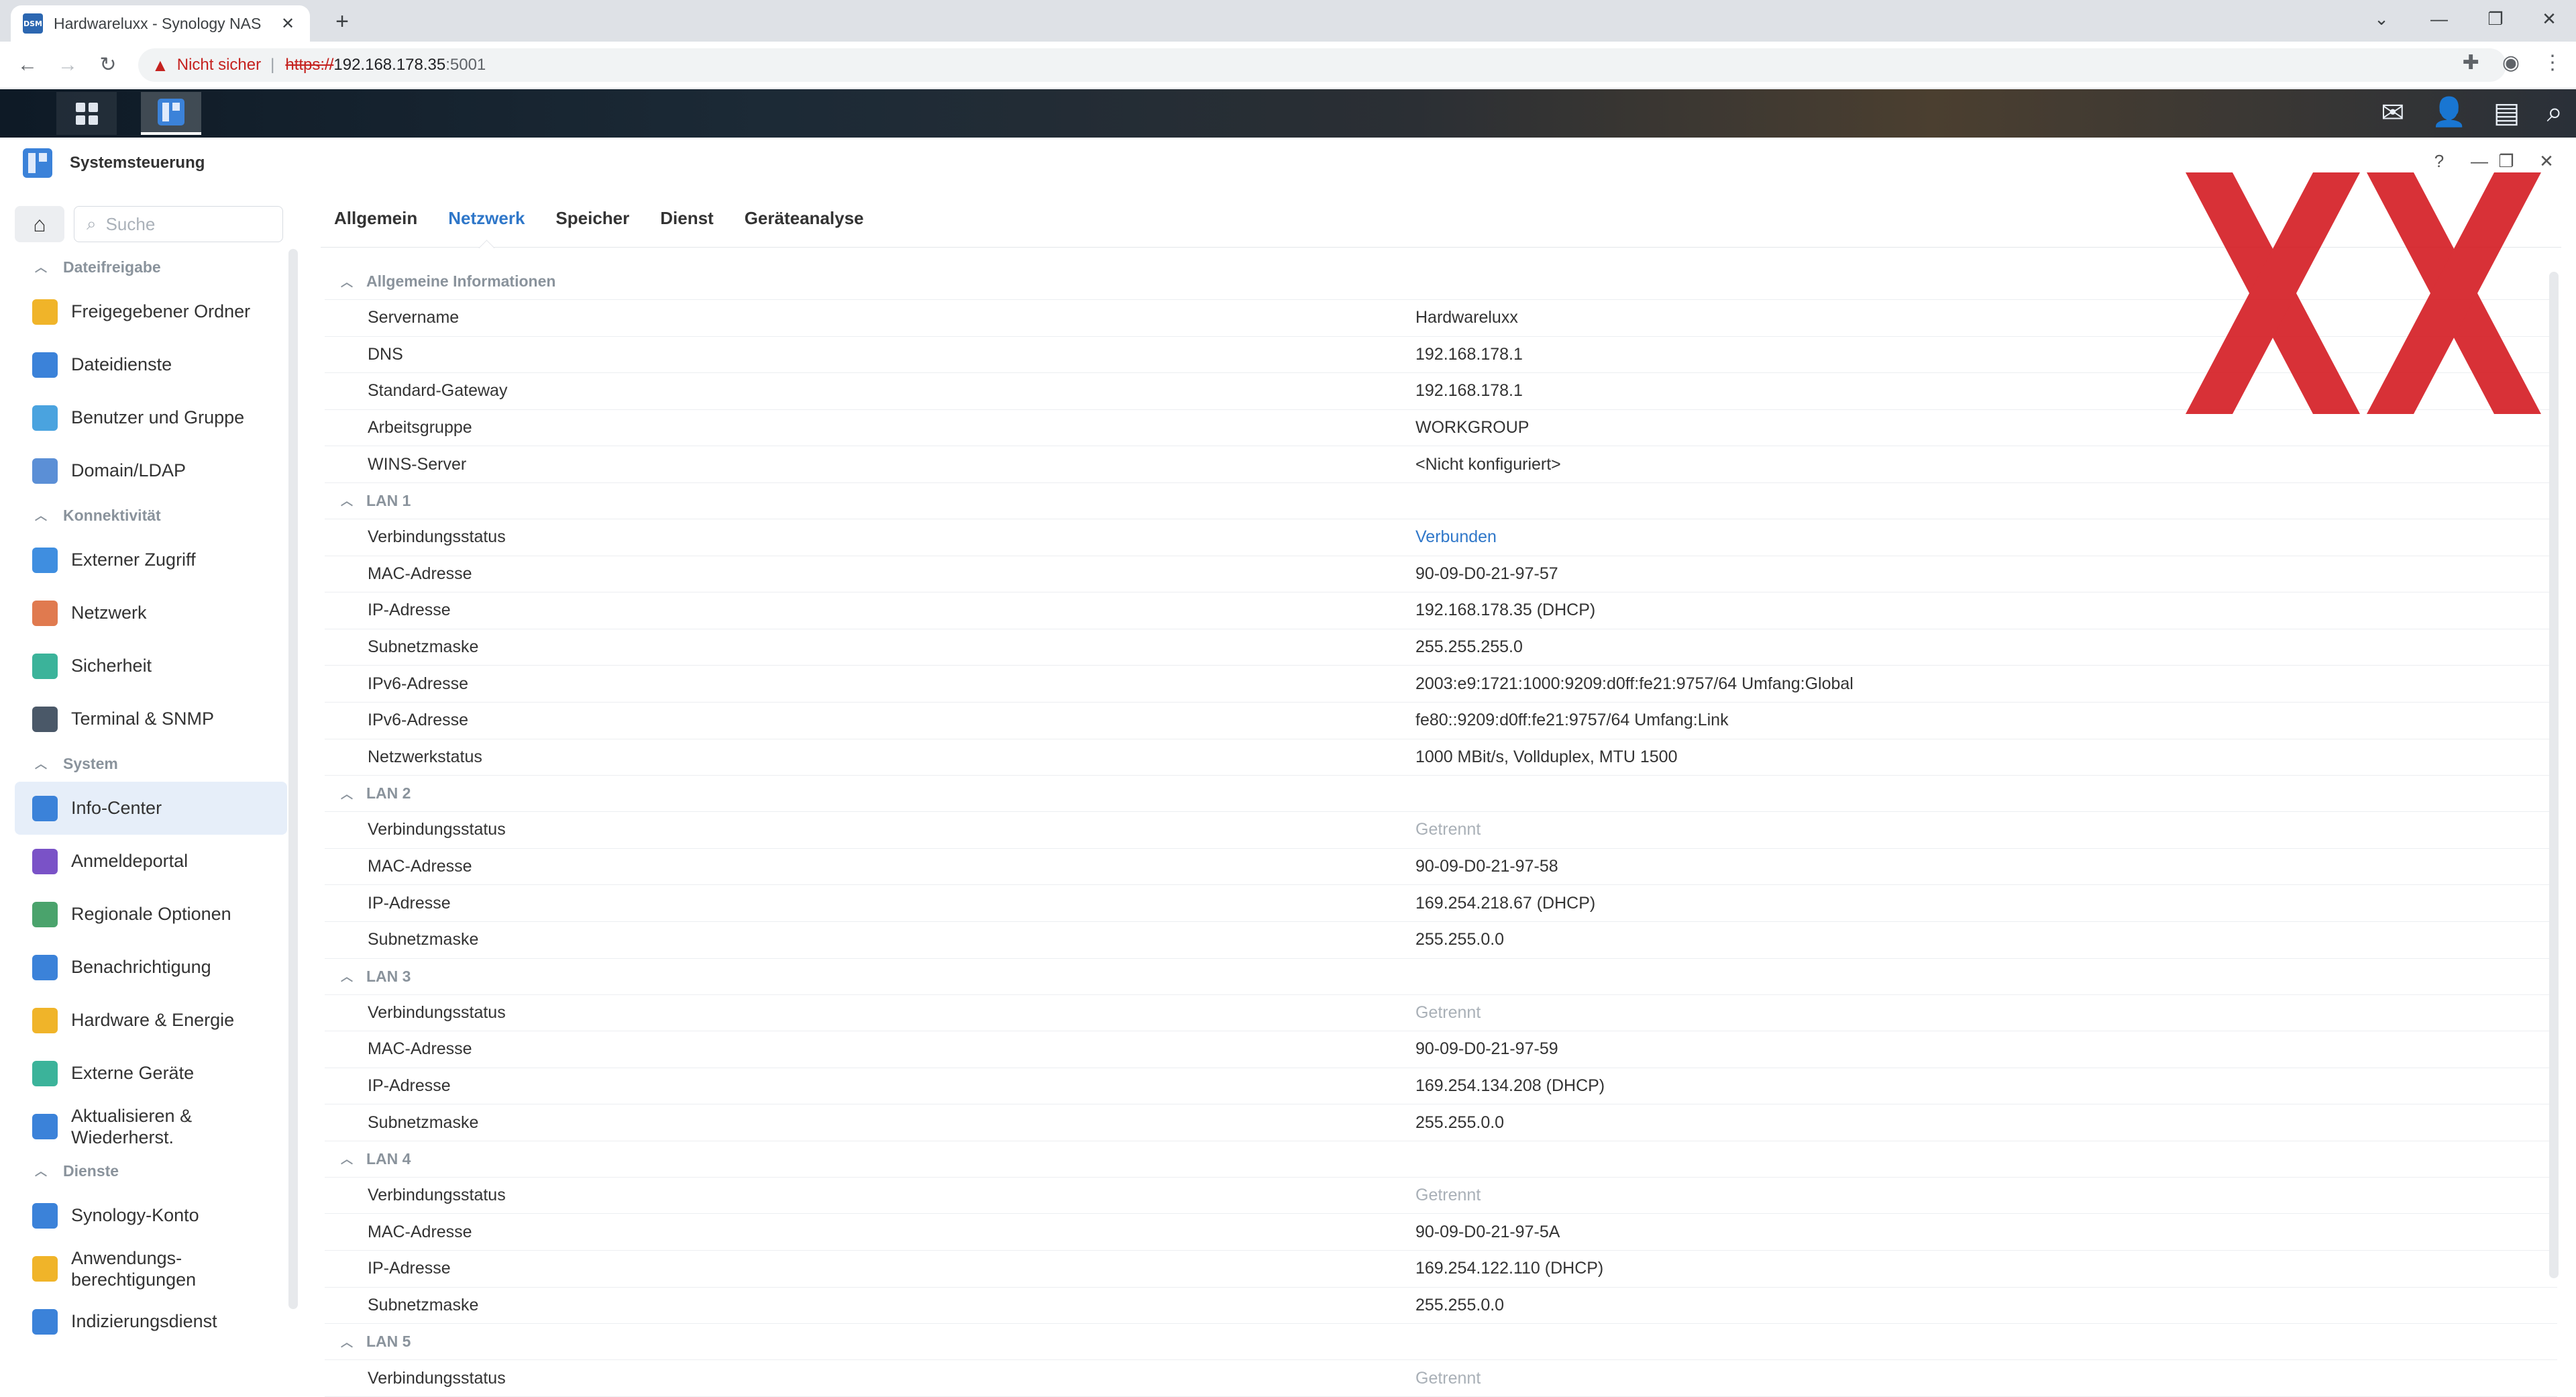  I want to click on sidebar-item-sicherheit: Sicherheit, so click(151, 666).